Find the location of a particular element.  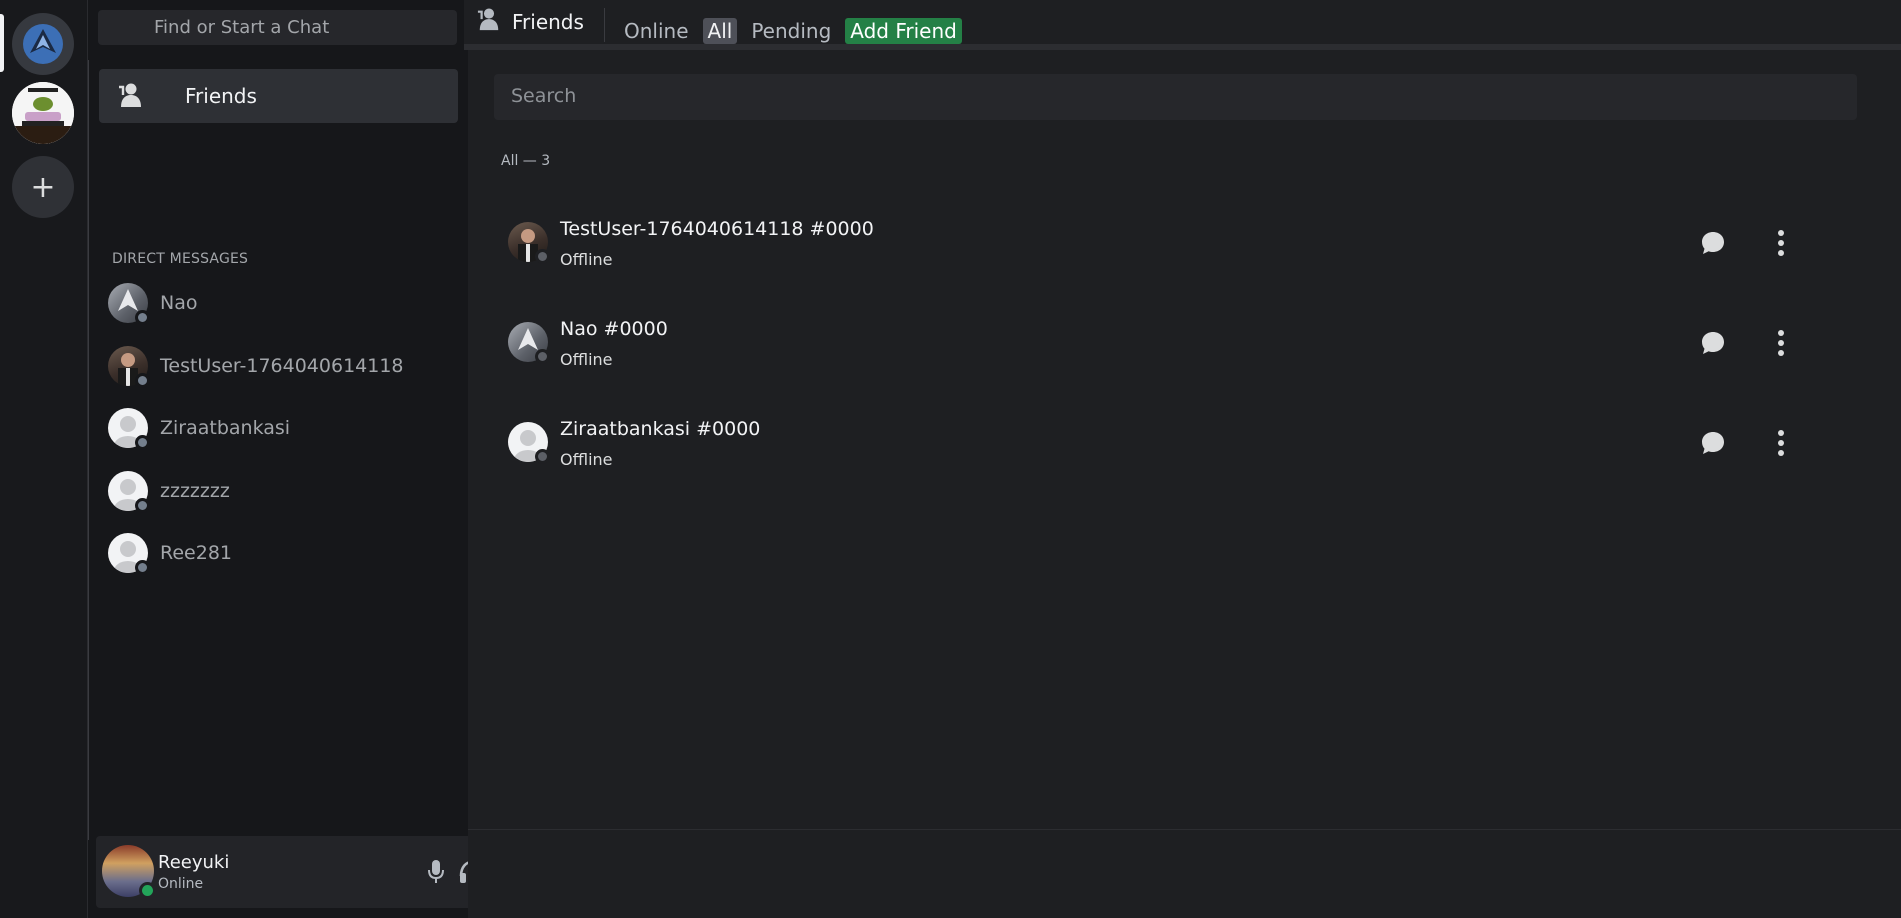

add-friend-button: Add Friend is located at coordinates (903, 31).